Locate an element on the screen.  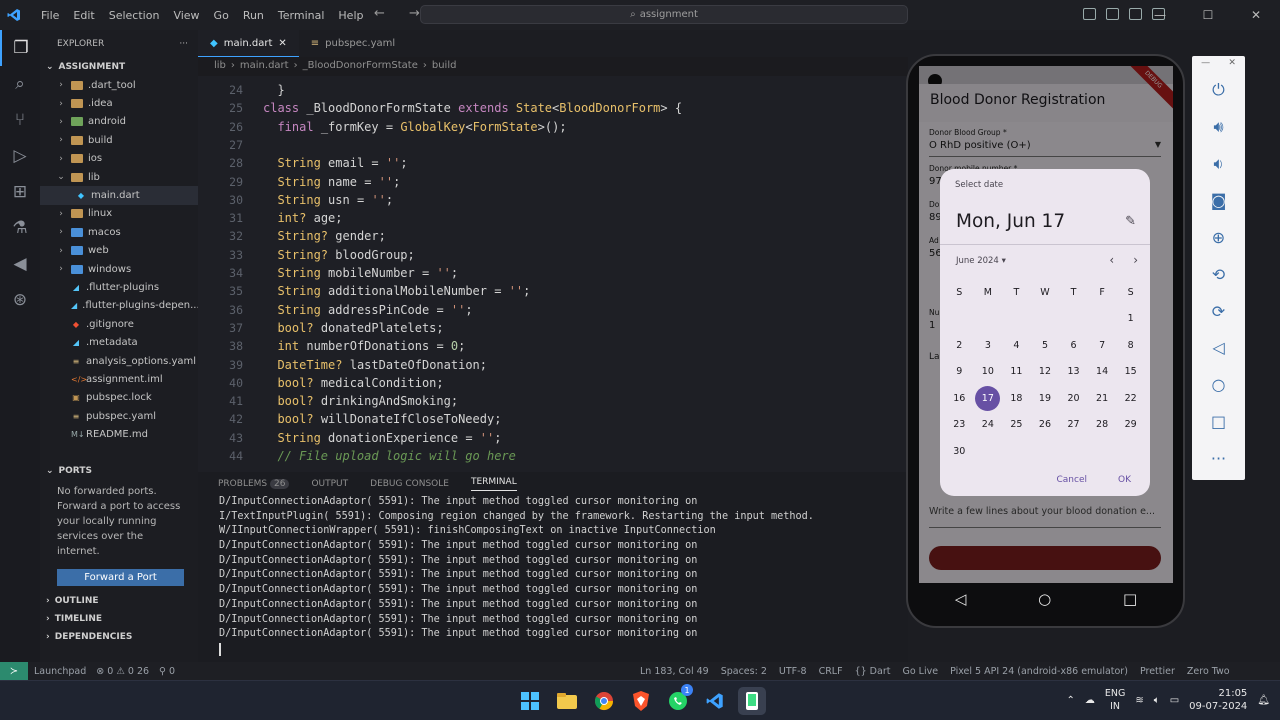
tree-item-readme-md: M↓ README.md is located at coordinates (119, 434).